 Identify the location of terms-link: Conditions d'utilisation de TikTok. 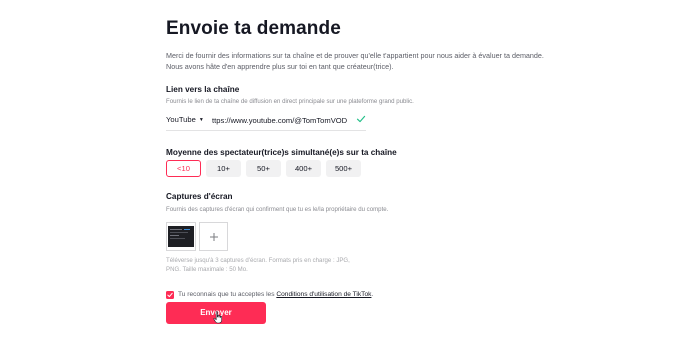
(323, 294).